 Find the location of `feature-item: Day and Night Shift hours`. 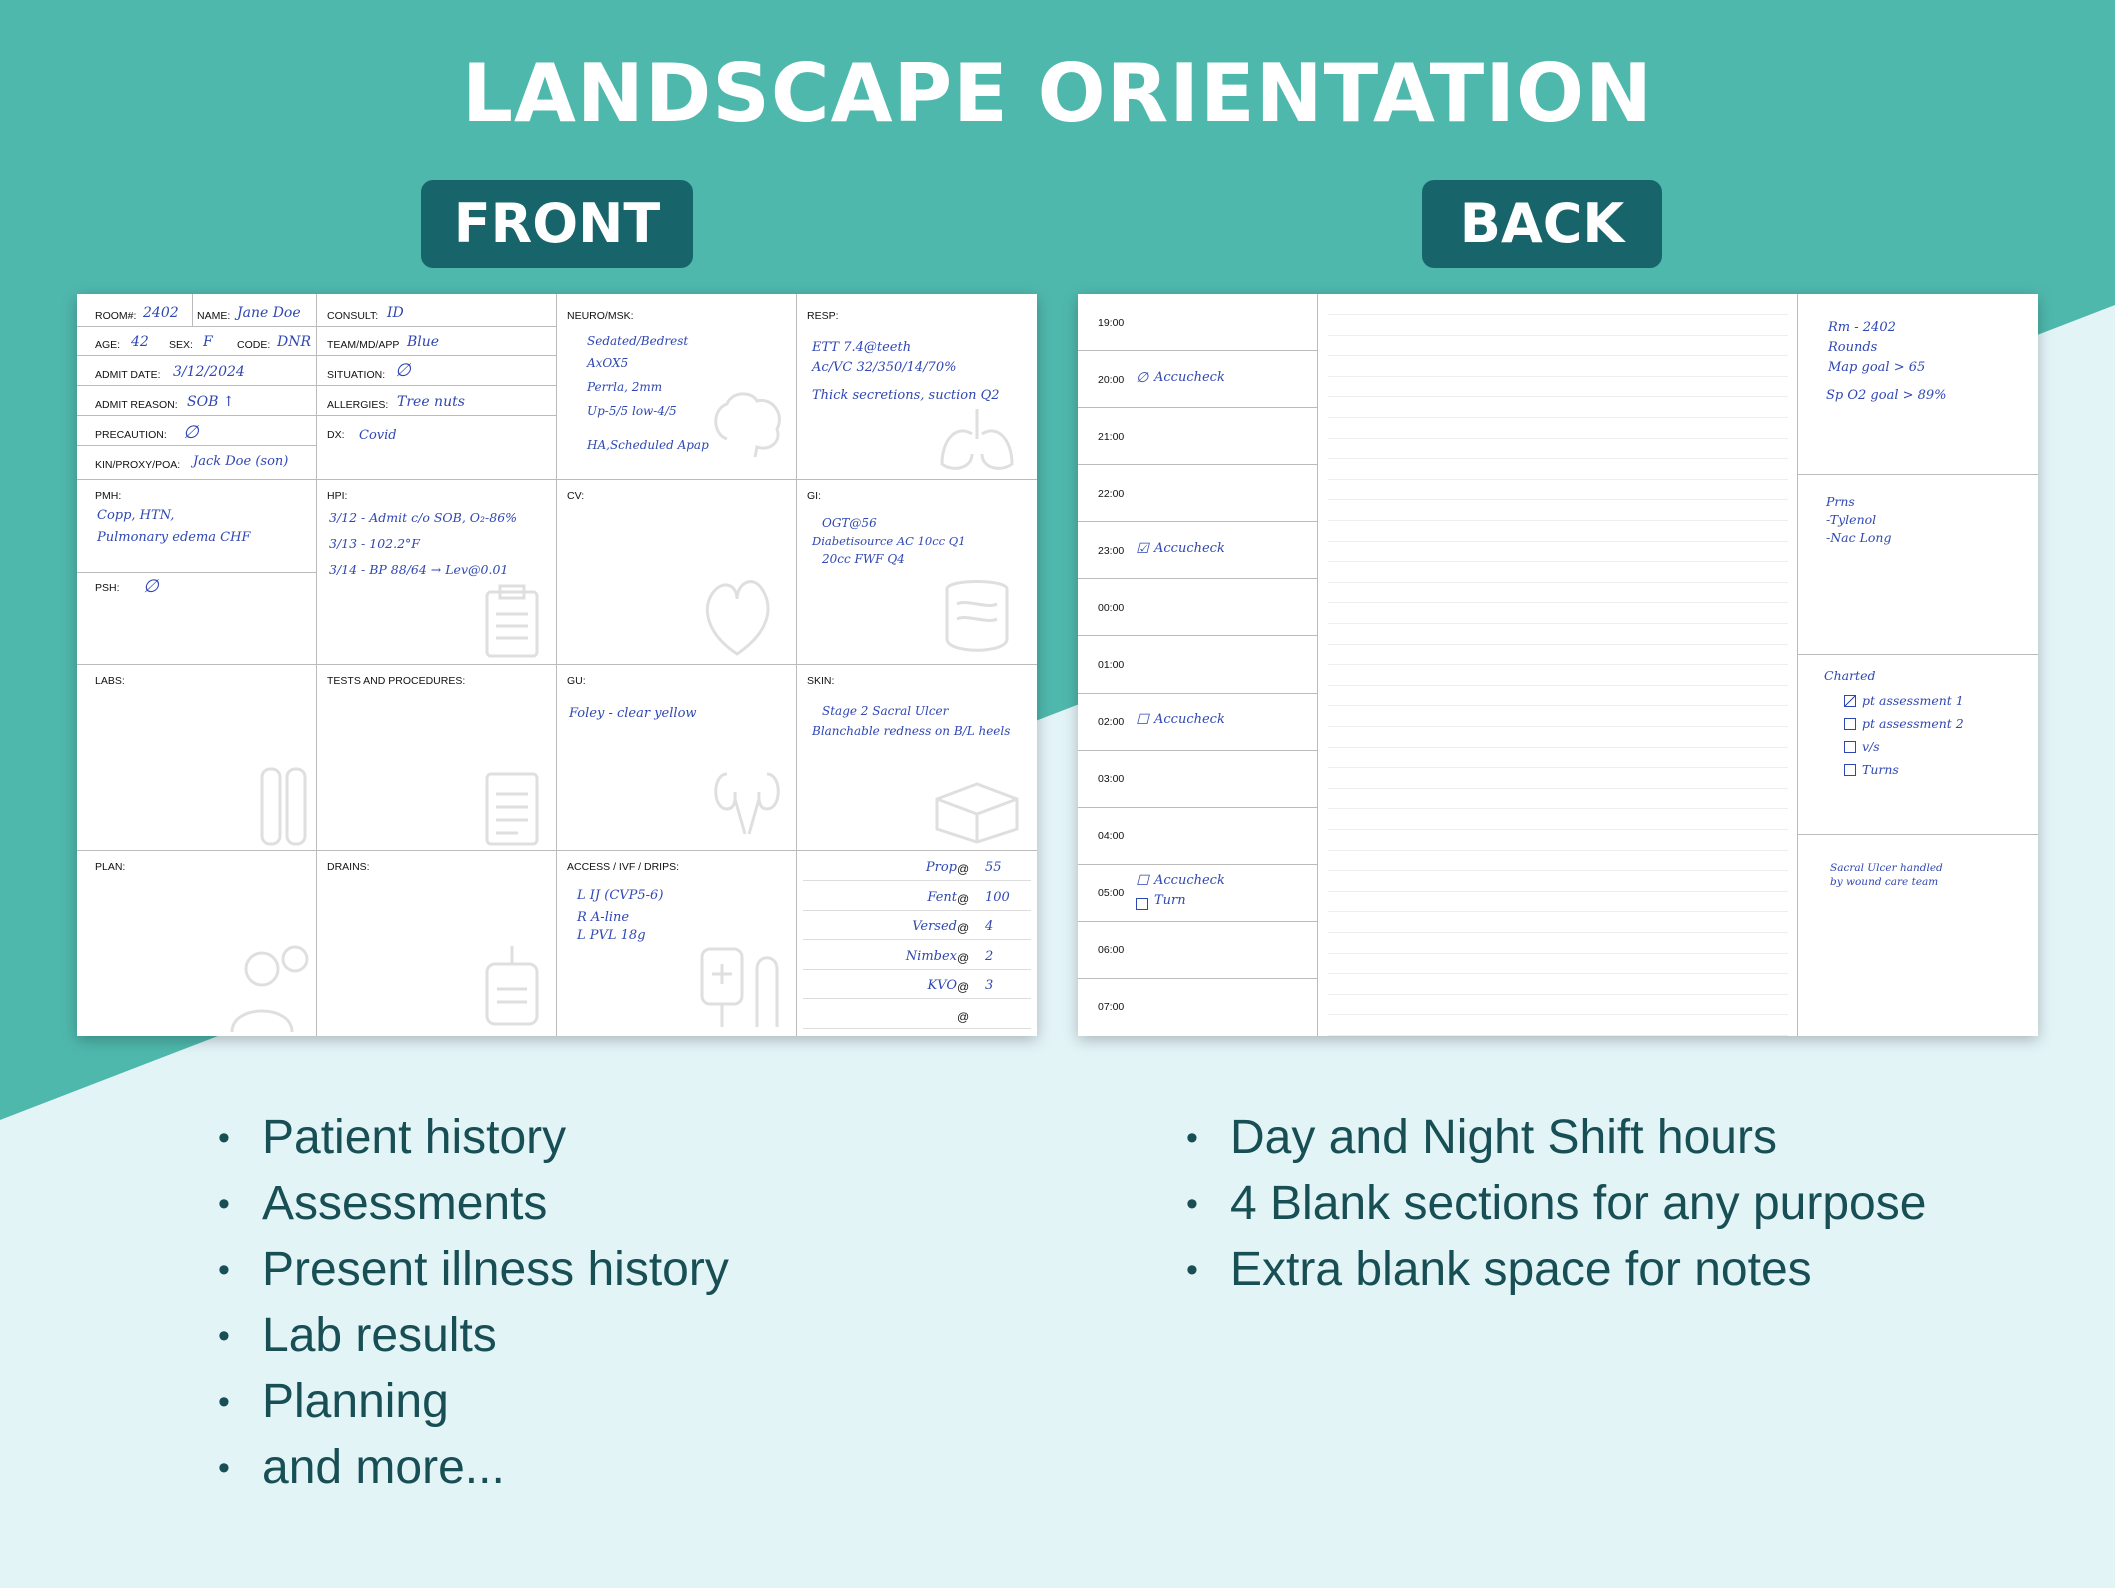

feature-item: Day and Night Shift hours is located at coordinates (1556, 1138).